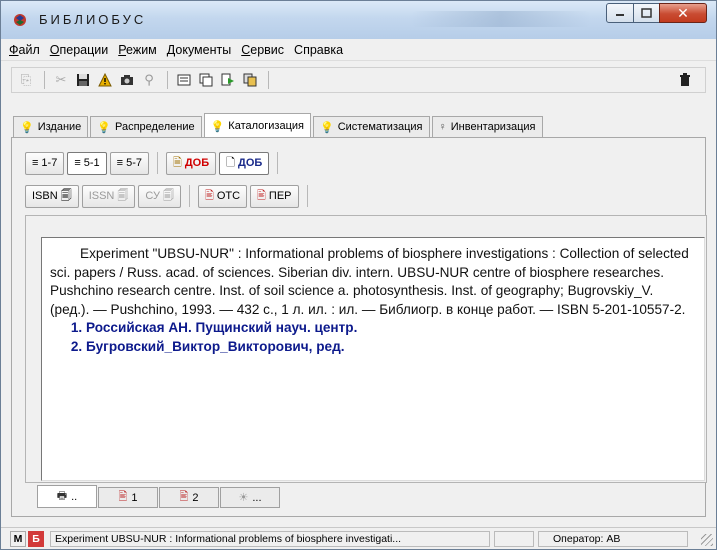 This screenshot has height=550, width=717. I want to click on range-5-7-button: ≡ 5-7, so click(129, 163).